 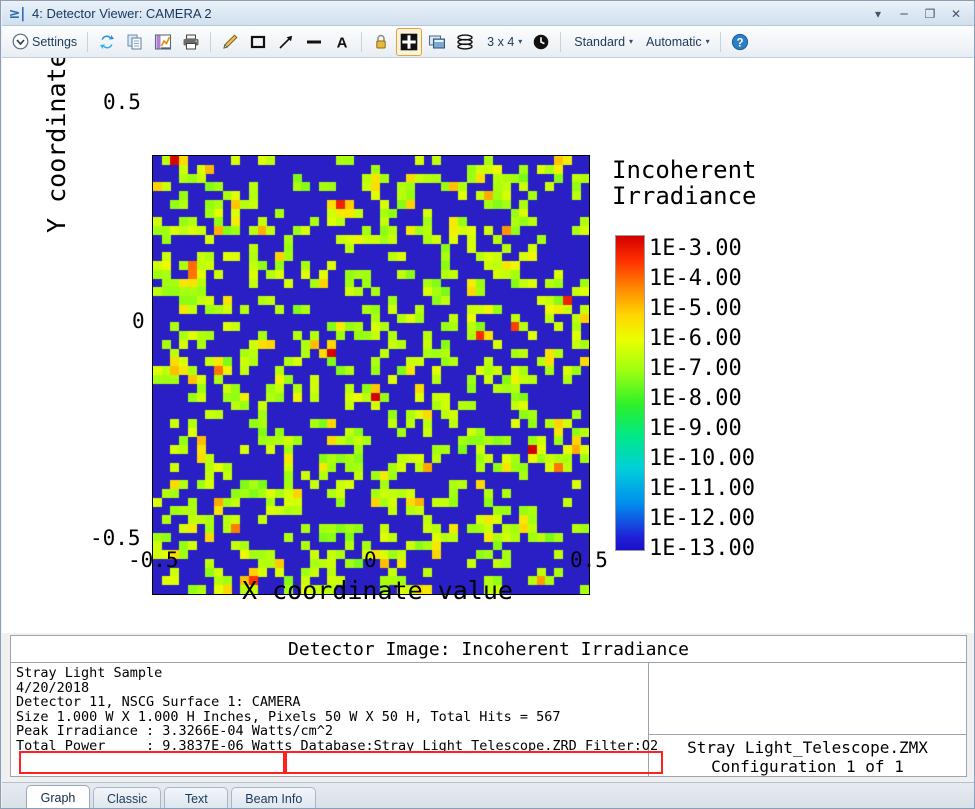 What do you see at coordinates (158, 702) in the screenshot?
I see `info-line-2: Detector 11, NSCG Surface 1: CAMERA` at bounding box center [158, 702].